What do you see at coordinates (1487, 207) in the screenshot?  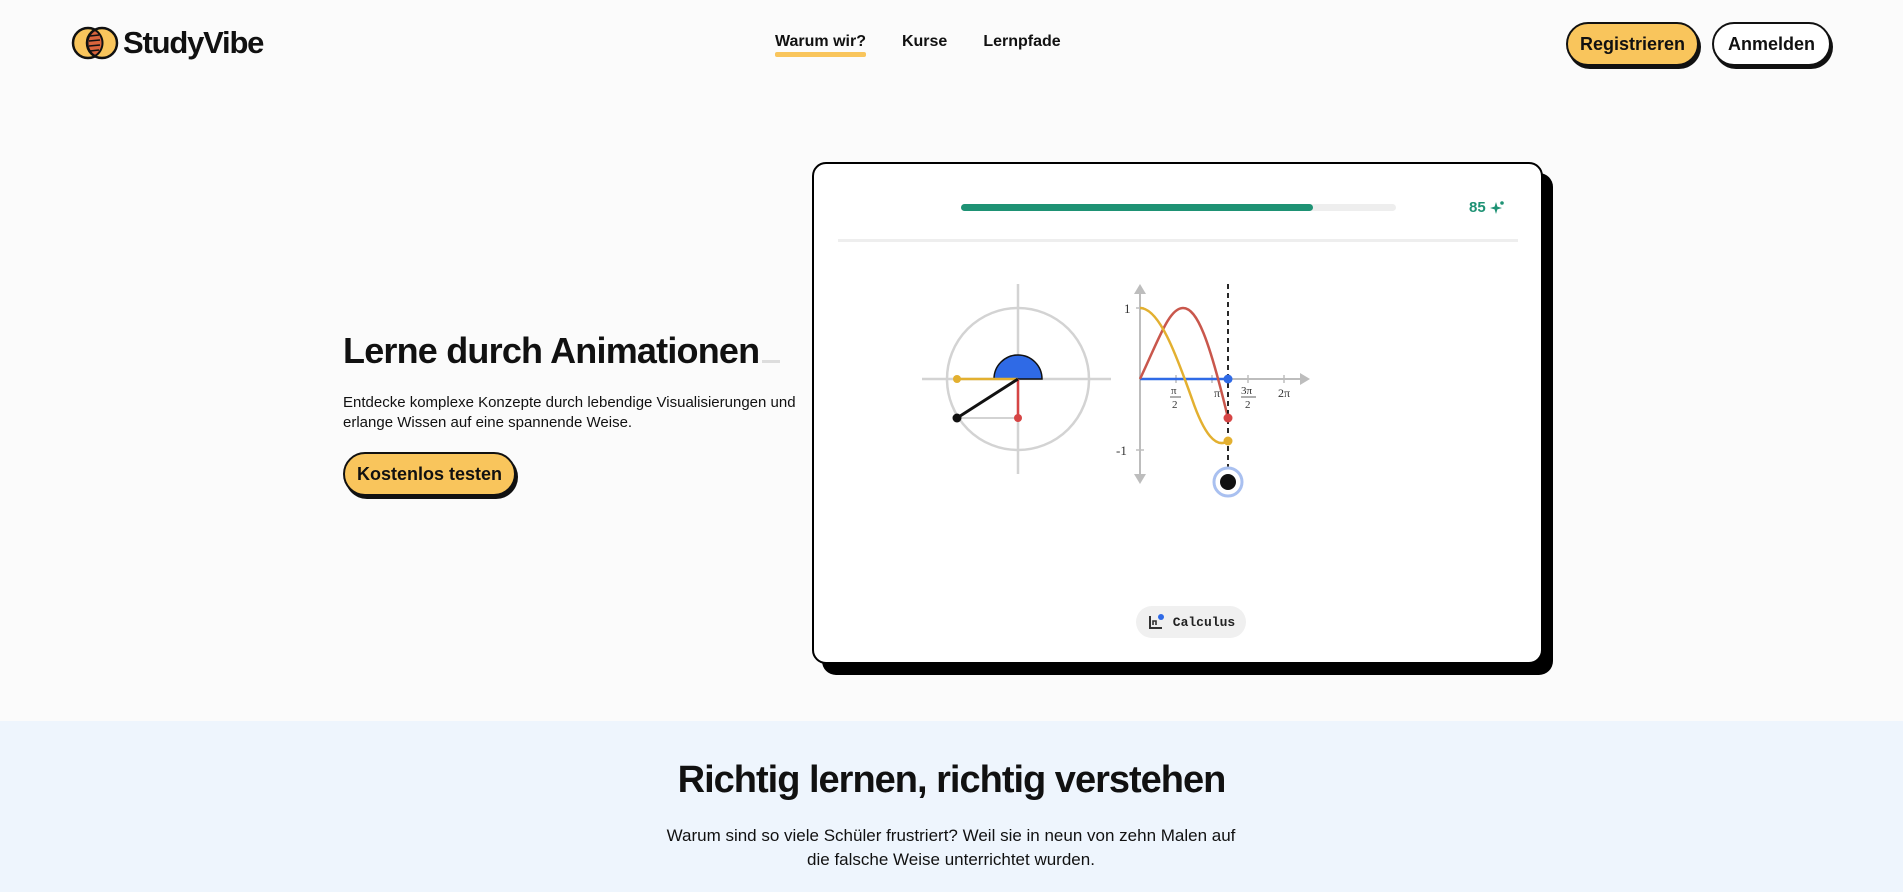 I see `score-badge: 85` at bounding box center [1487, 207].